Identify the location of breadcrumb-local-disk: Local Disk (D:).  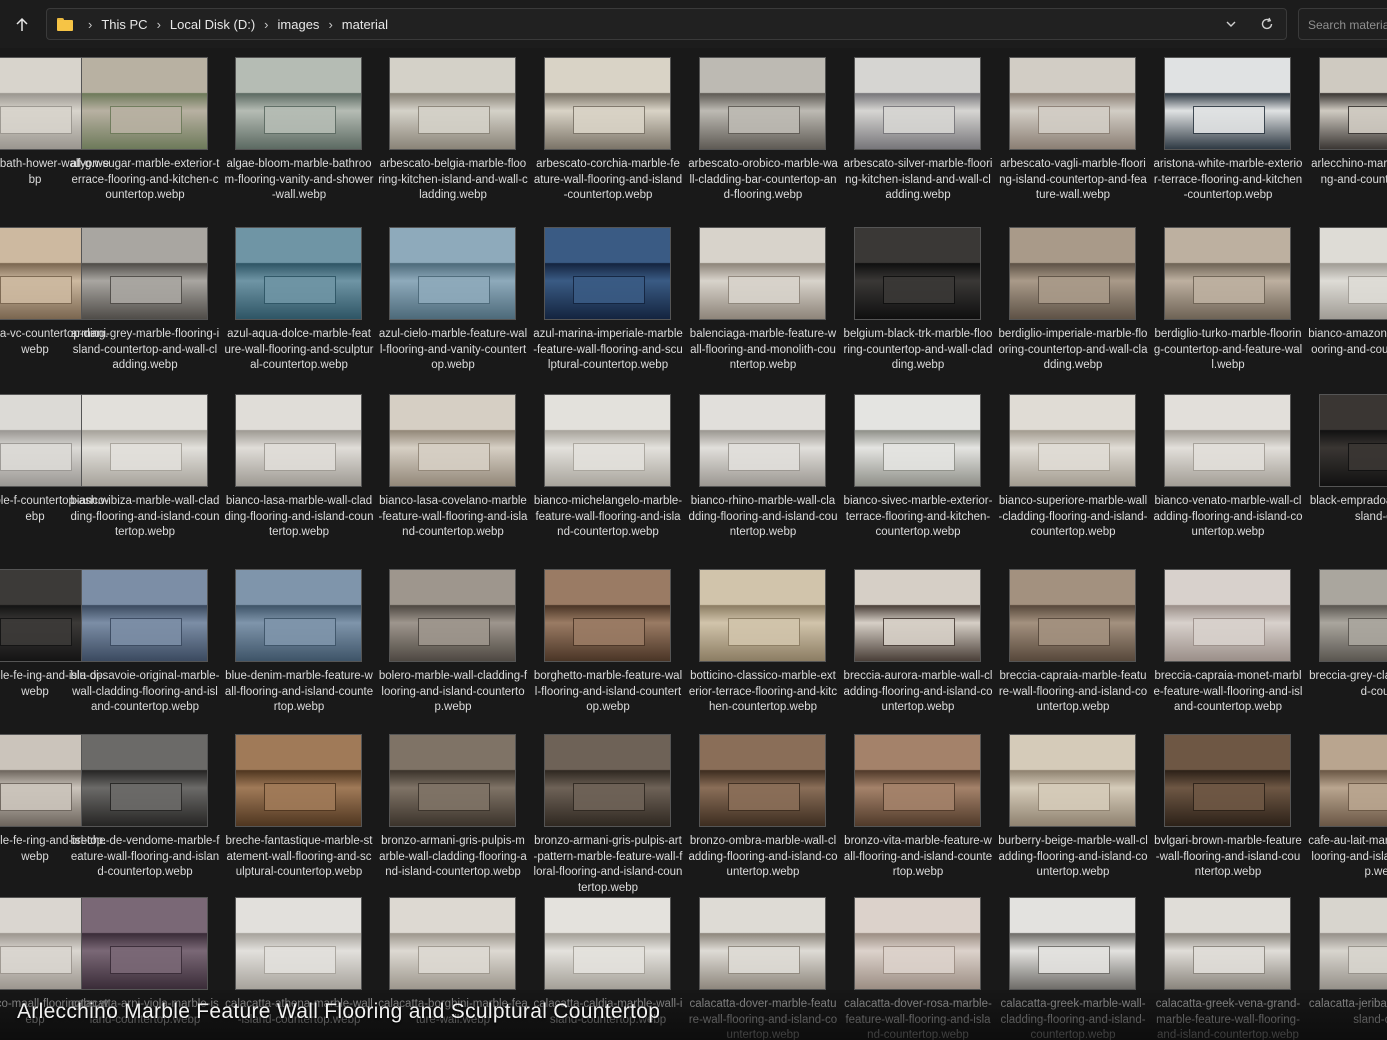
(212, 24).